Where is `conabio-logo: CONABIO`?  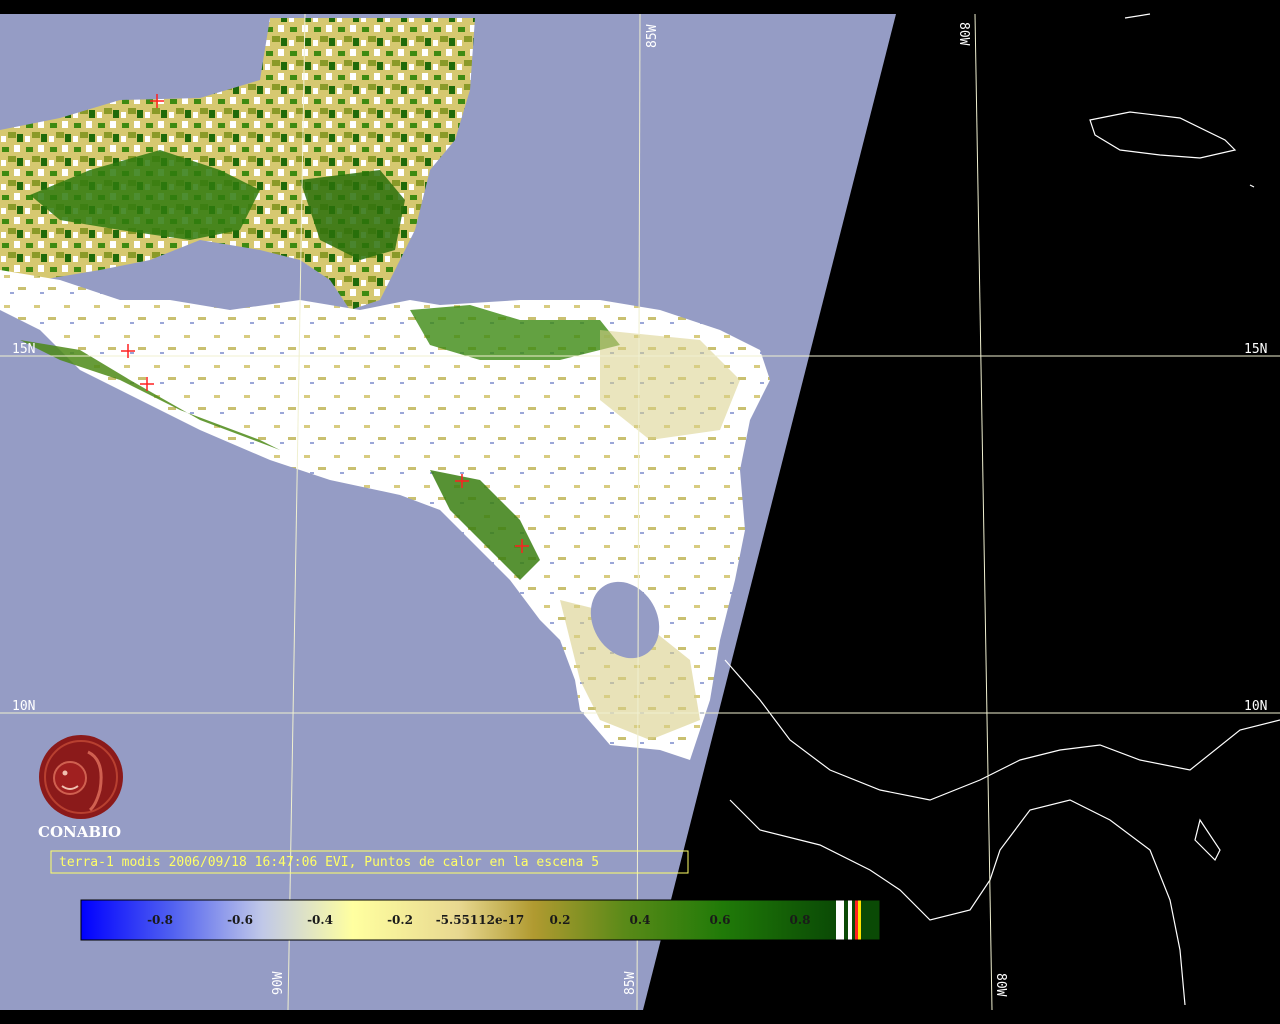 conabio-logo: CONABIO is located at coordinates (80, 788).